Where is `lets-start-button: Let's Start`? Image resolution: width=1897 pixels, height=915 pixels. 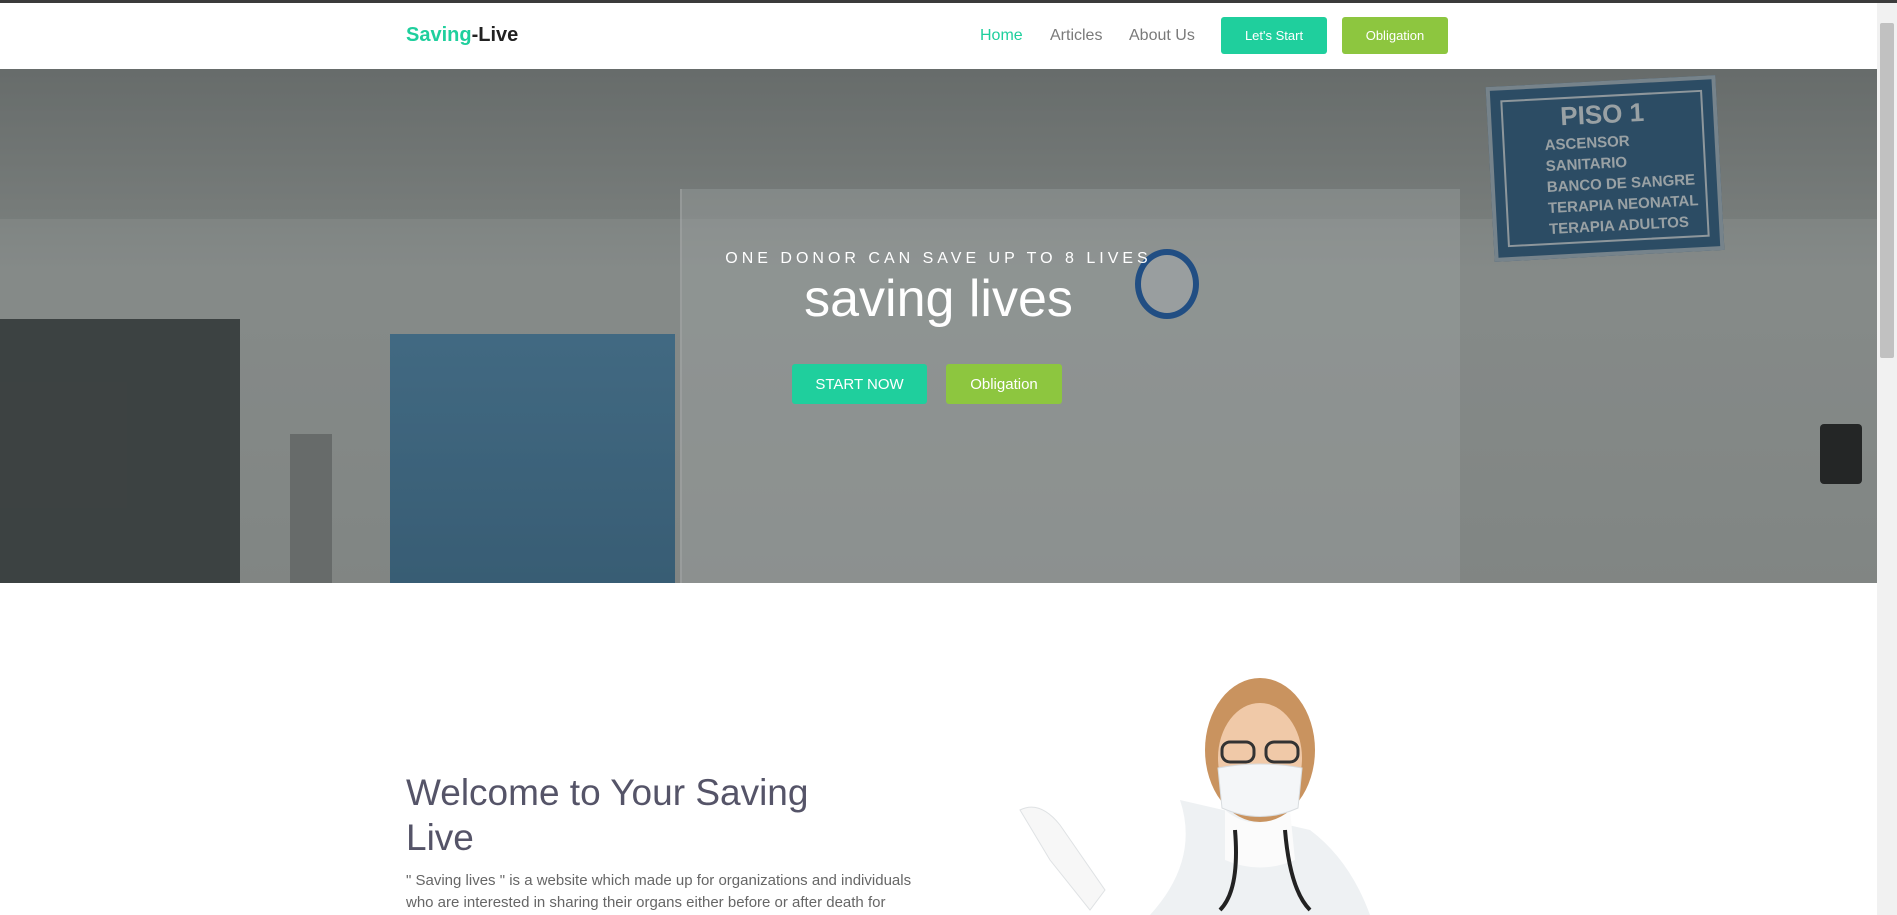 lets-start-button: Let's Start is located at coordinates (1274, 35).